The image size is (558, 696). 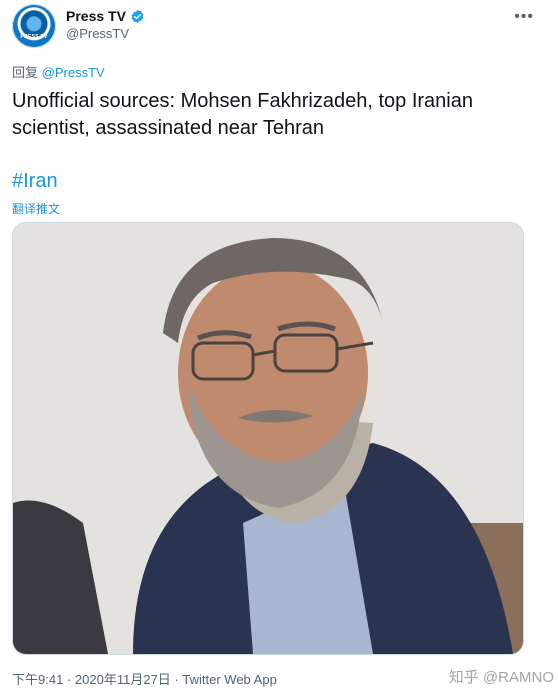 What do you see at coordinates (35, 181) in the screenshot?
I see `hashtag-link: #Iran` at bounding box center [35, 181].